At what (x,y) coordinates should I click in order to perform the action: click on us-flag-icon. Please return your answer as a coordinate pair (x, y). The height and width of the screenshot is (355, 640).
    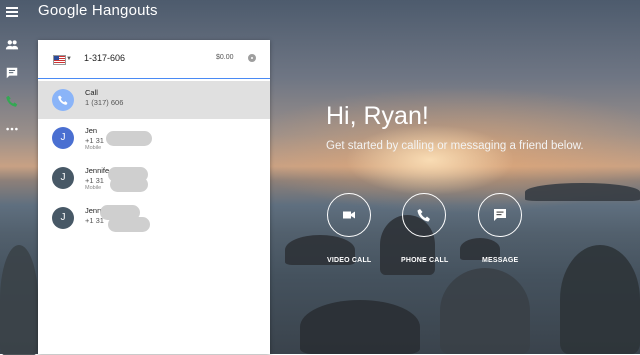
    Looking at the image, I should click on (59, 60).